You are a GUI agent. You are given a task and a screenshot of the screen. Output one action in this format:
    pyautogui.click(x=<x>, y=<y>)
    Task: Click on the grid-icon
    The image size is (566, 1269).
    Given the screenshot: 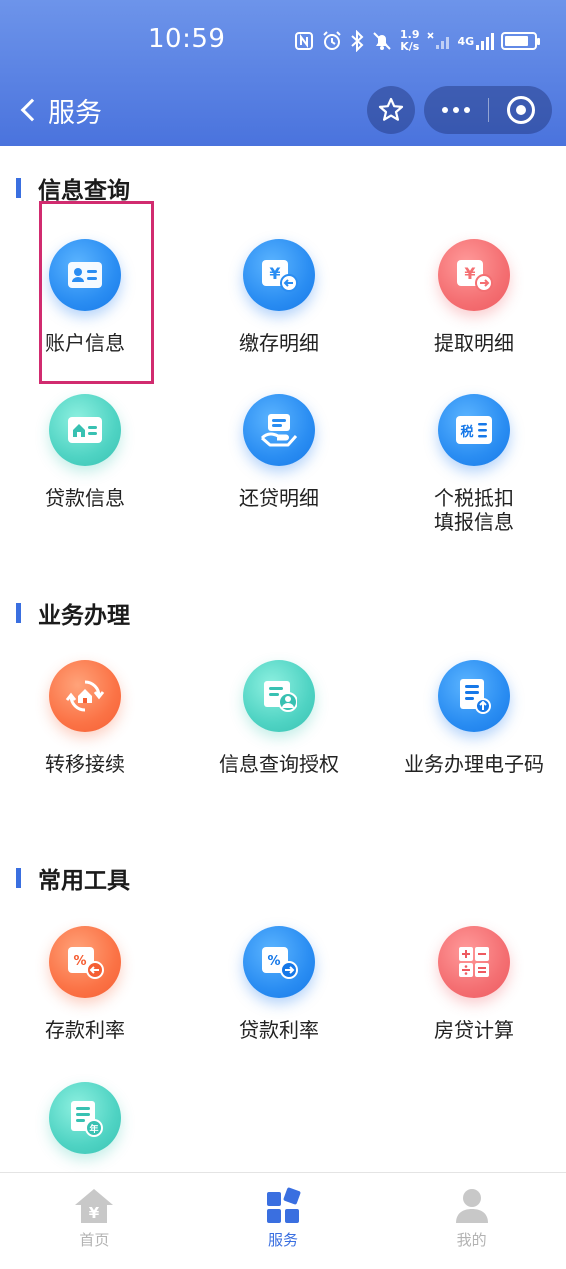 What is the action you would take?
    pyautogui.click(x=283, y=1205)
    